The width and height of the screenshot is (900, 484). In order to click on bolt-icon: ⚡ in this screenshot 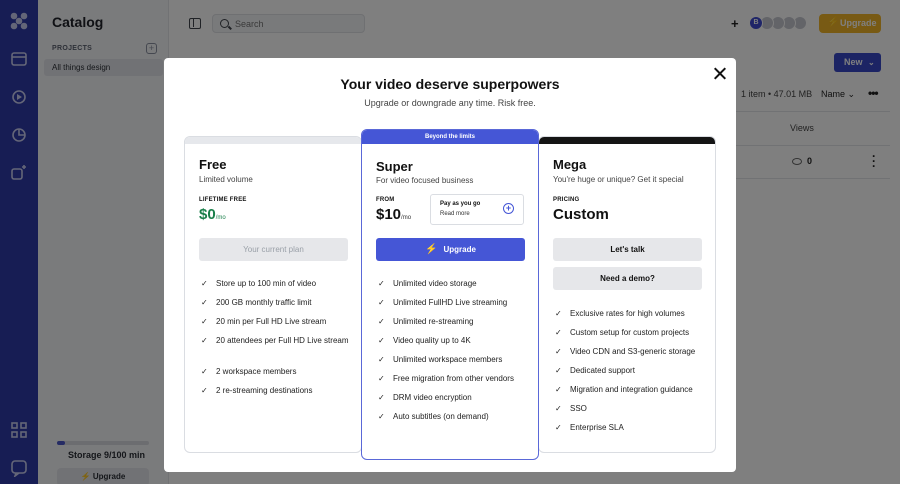, I will do `click(431, 249)`.